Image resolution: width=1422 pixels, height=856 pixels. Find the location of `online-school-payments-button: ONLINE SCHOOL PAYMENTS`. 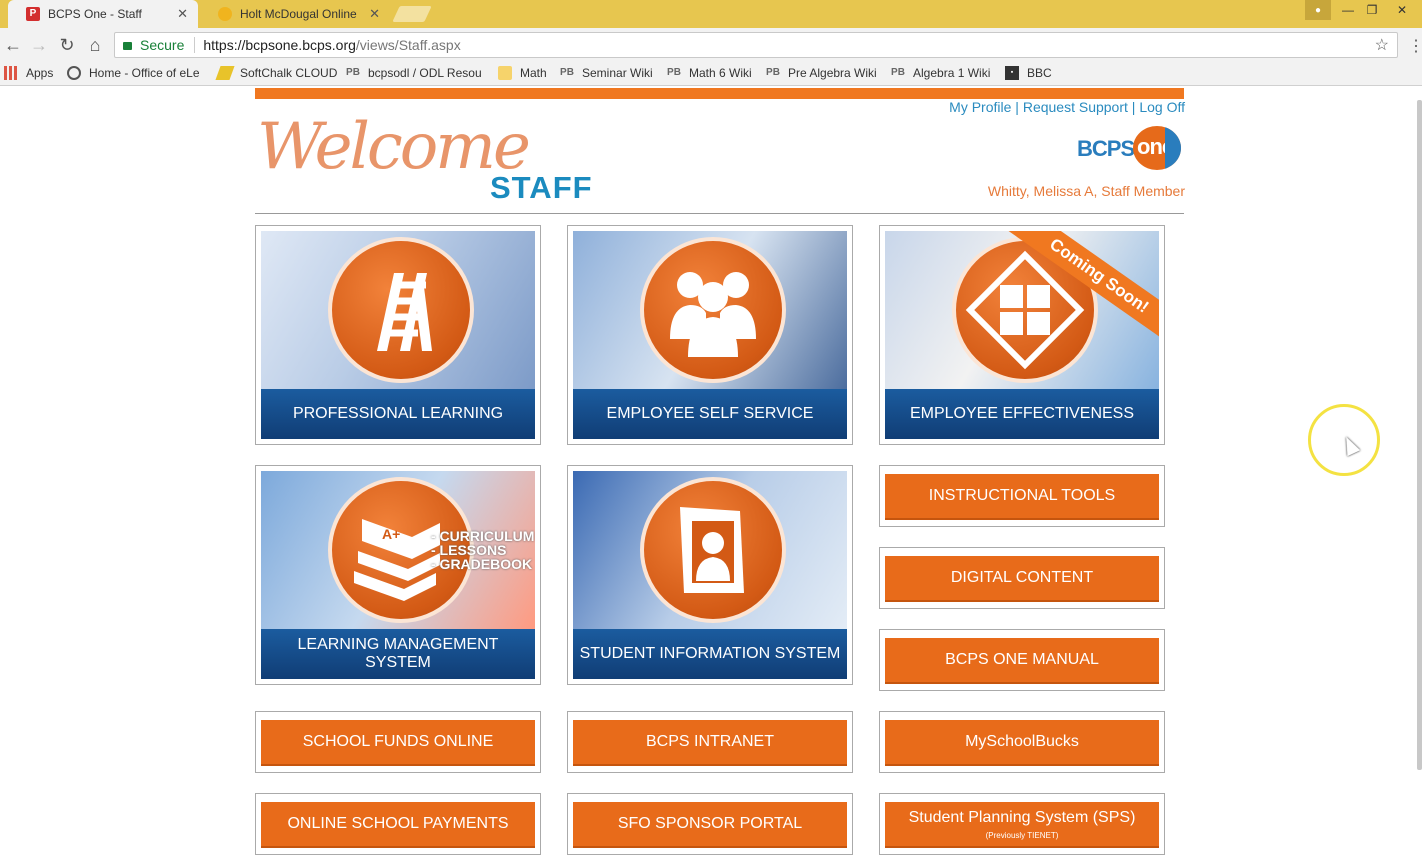

online-school-payments-button: ONLINE SCHOOL PAYMENTS is located at coordinates (398, 825).